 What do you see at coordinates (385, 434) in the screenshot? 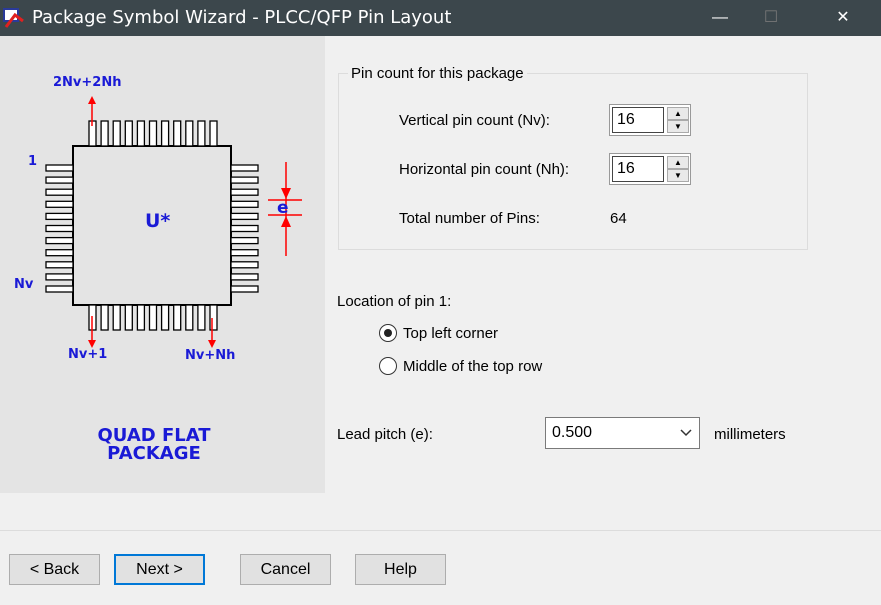
I see `lead-pitch-label: Lead pitch (e):` at bounding box center [385, 434].